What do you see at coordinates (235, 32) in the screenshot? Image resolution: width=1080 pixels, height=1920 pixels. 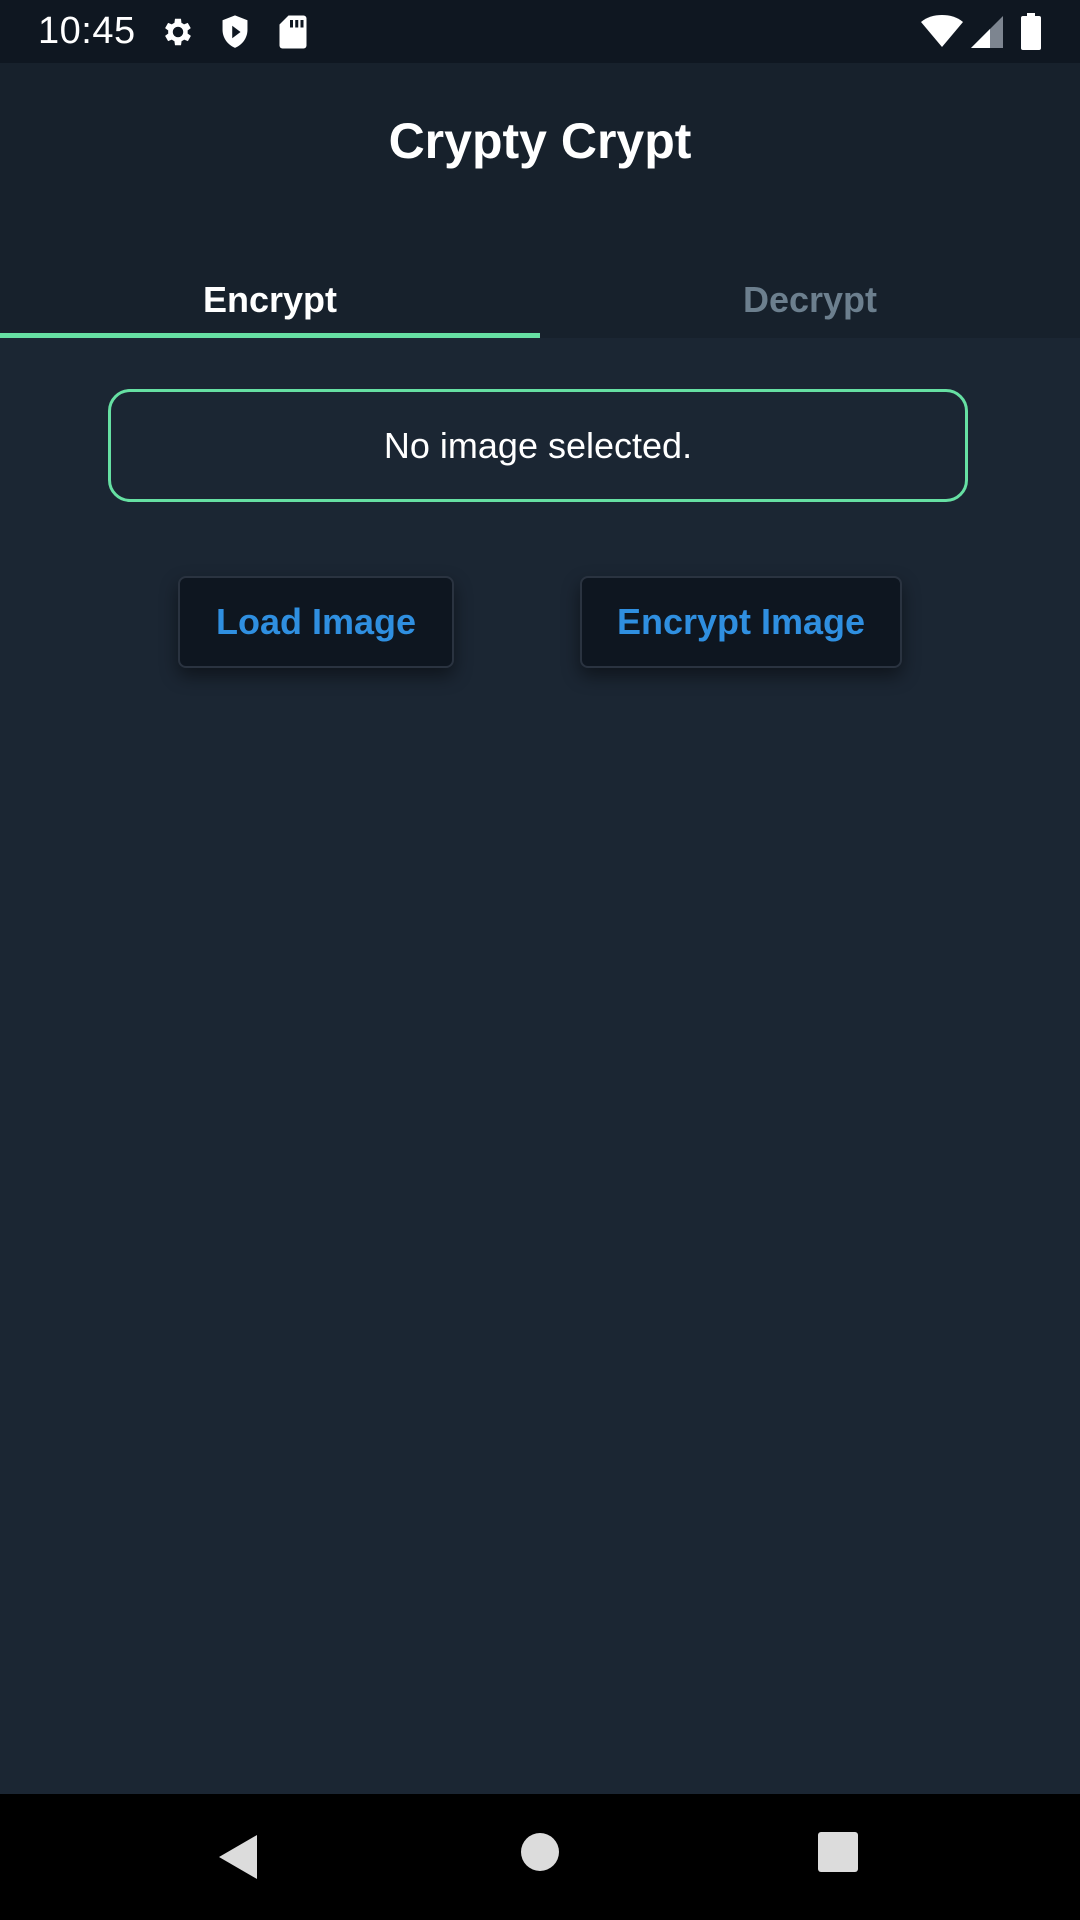 I see `shield-icon` at bounding box center [235, 32].